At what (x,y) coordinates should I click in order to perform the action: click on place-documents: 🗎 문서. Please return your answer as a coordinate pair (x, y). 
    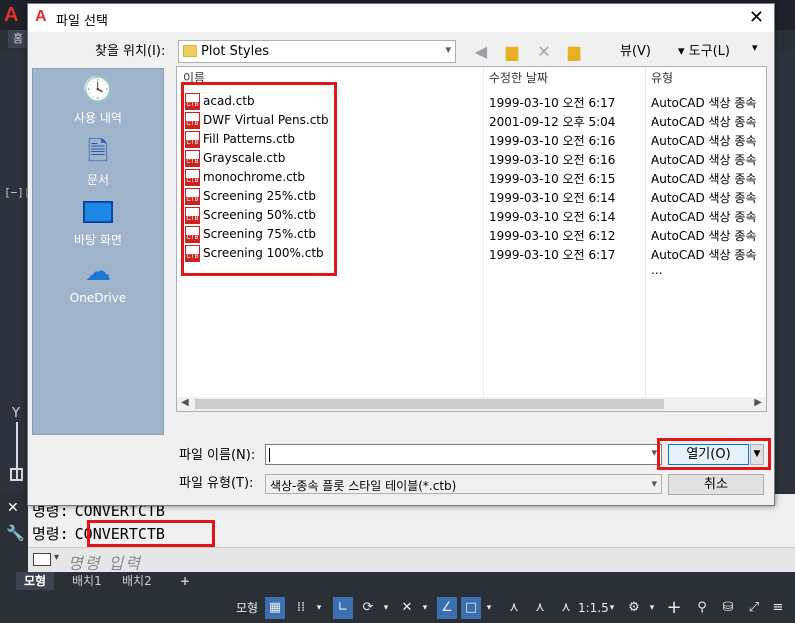
    Looking at the image, I should click on (98, 162).